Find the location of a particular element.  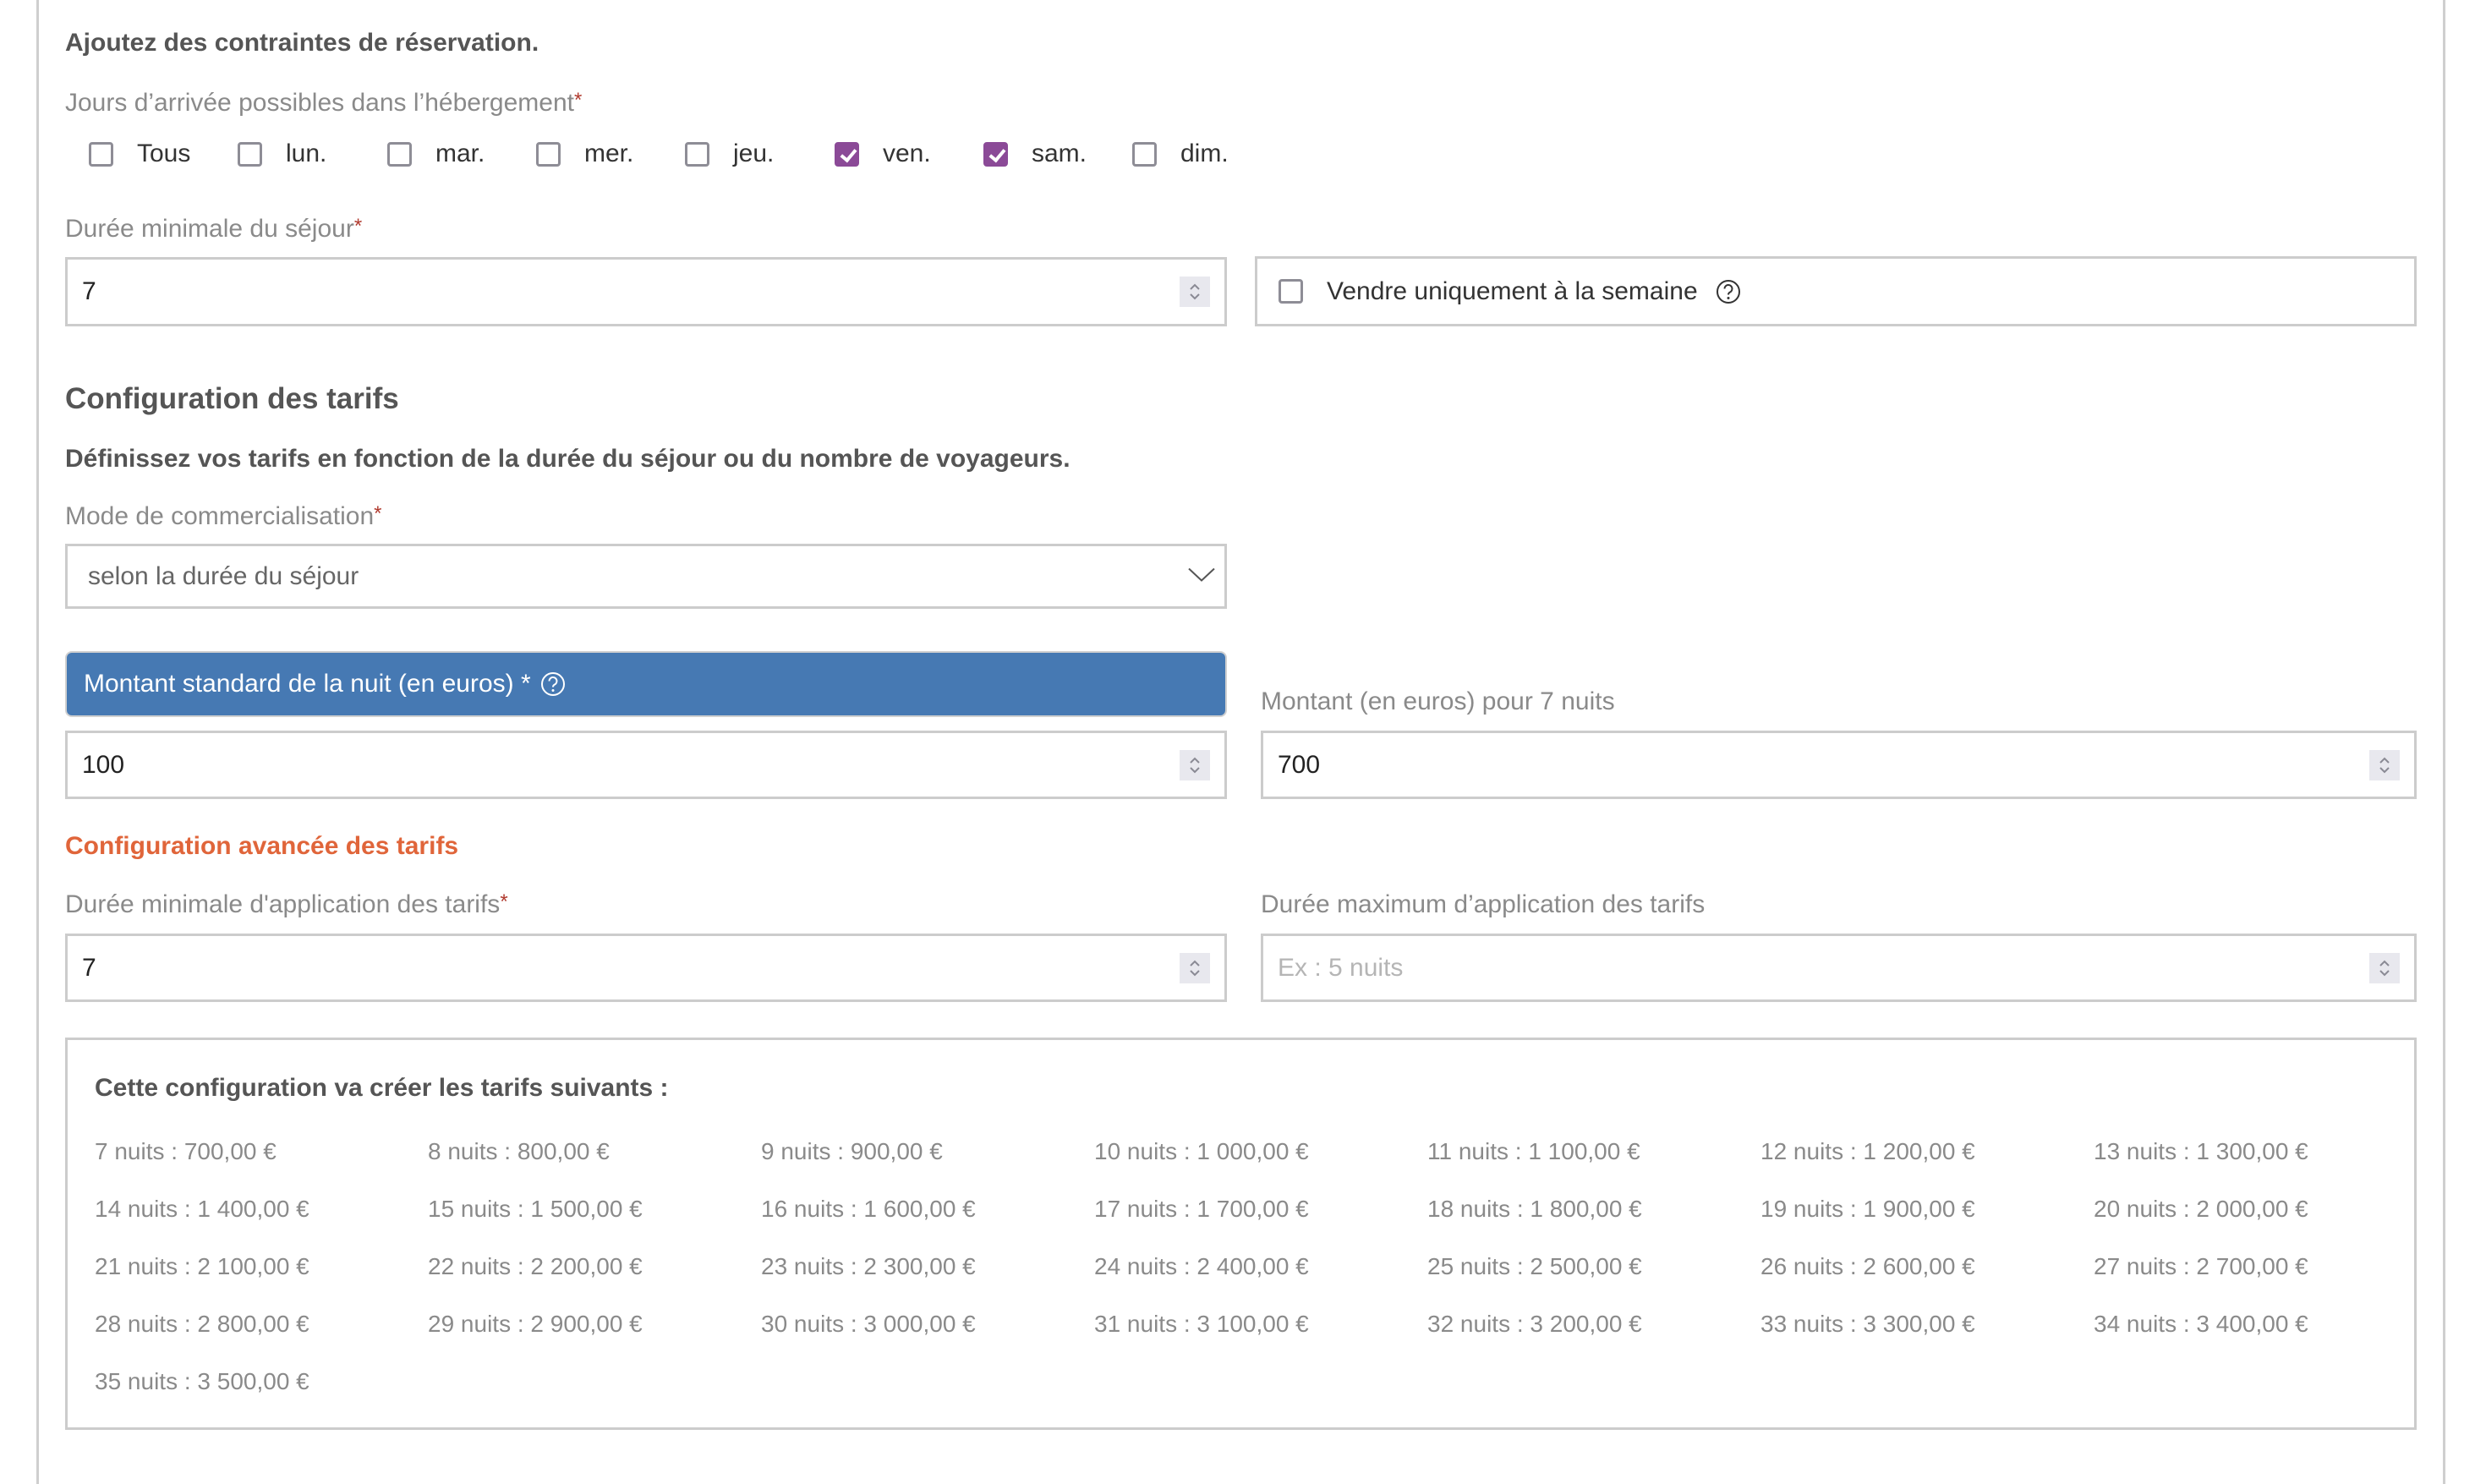

tariff-item: 34 nuits : 3 400,00 € is located at coordinates (2201, 1324).